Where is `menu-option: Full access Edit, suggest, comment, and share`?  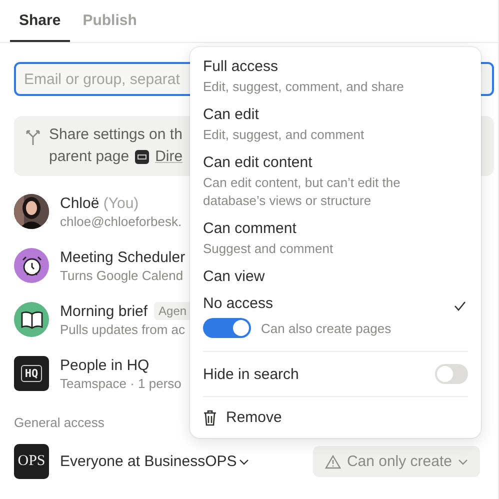
menu-option: Full access Edit, suggest, comment, and share is located at coordinates (335, 77).